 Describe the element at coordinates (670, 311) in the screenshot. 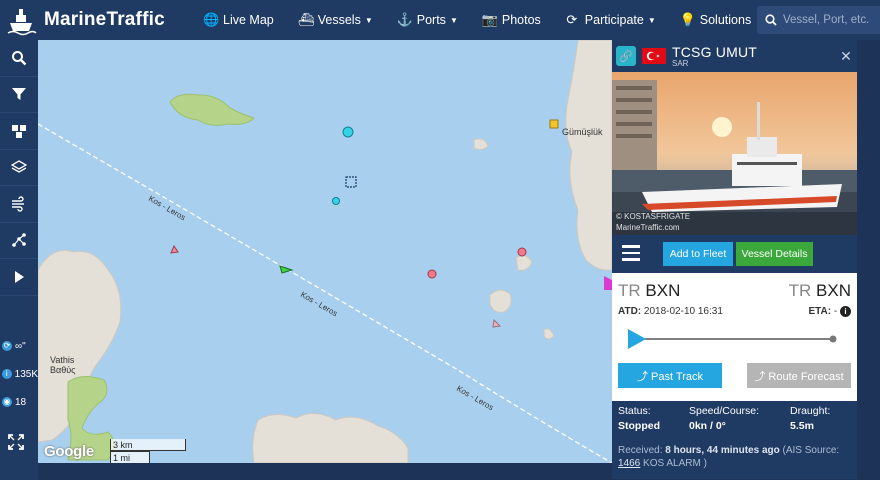

I see `atd: ATD: 2018-02-10 16:31` at that location.